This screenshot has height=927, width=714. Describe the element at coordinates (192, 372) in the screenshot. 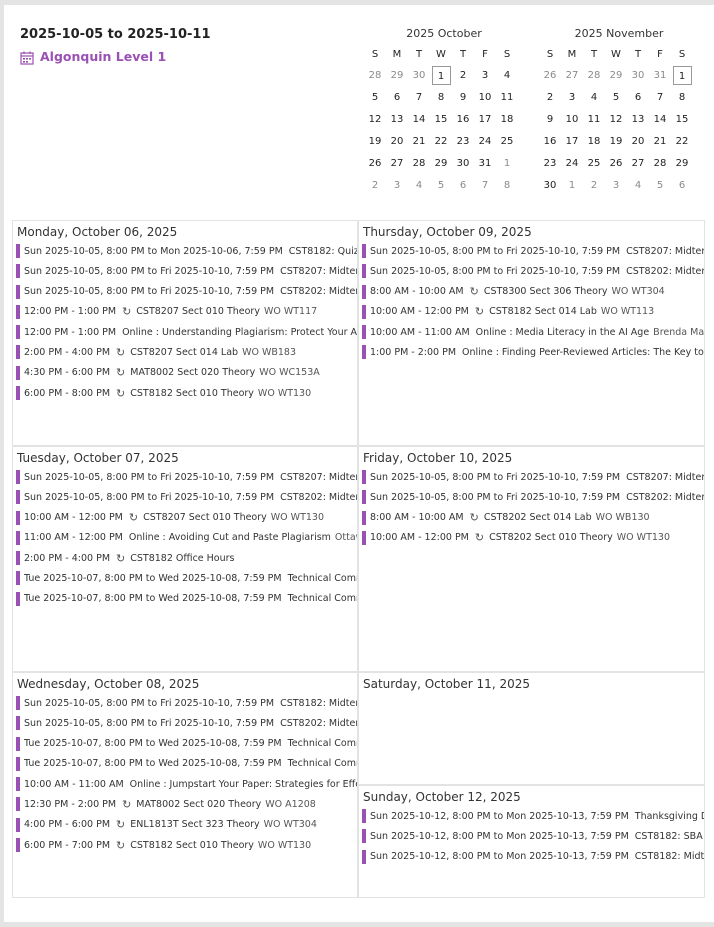

I see `event-title: MAT8002 Sect 020 Theory` at that location.